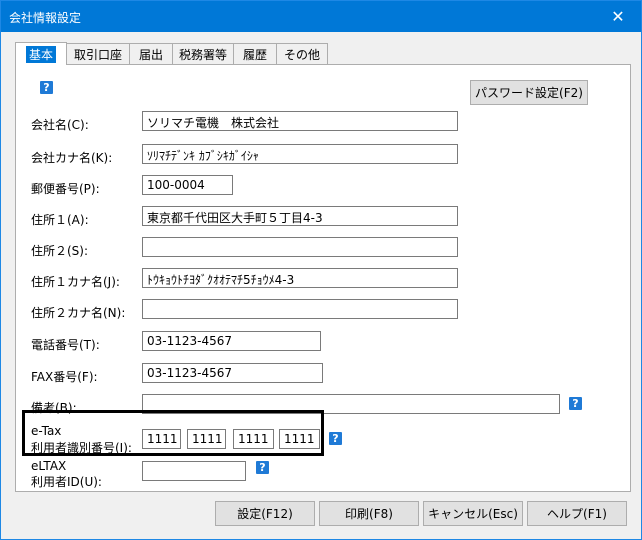  What do you see at coordinates (300, 309) in the screenshot?
I see `address2-kana-input` at bounding box center [300, 309].